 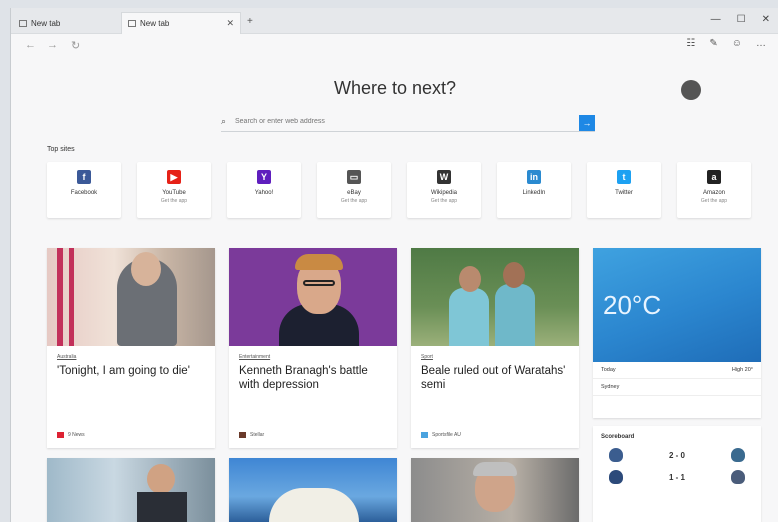 I want to click on top-site-ebay: ▭ eBay Get the app, so click(x=354, y=190).